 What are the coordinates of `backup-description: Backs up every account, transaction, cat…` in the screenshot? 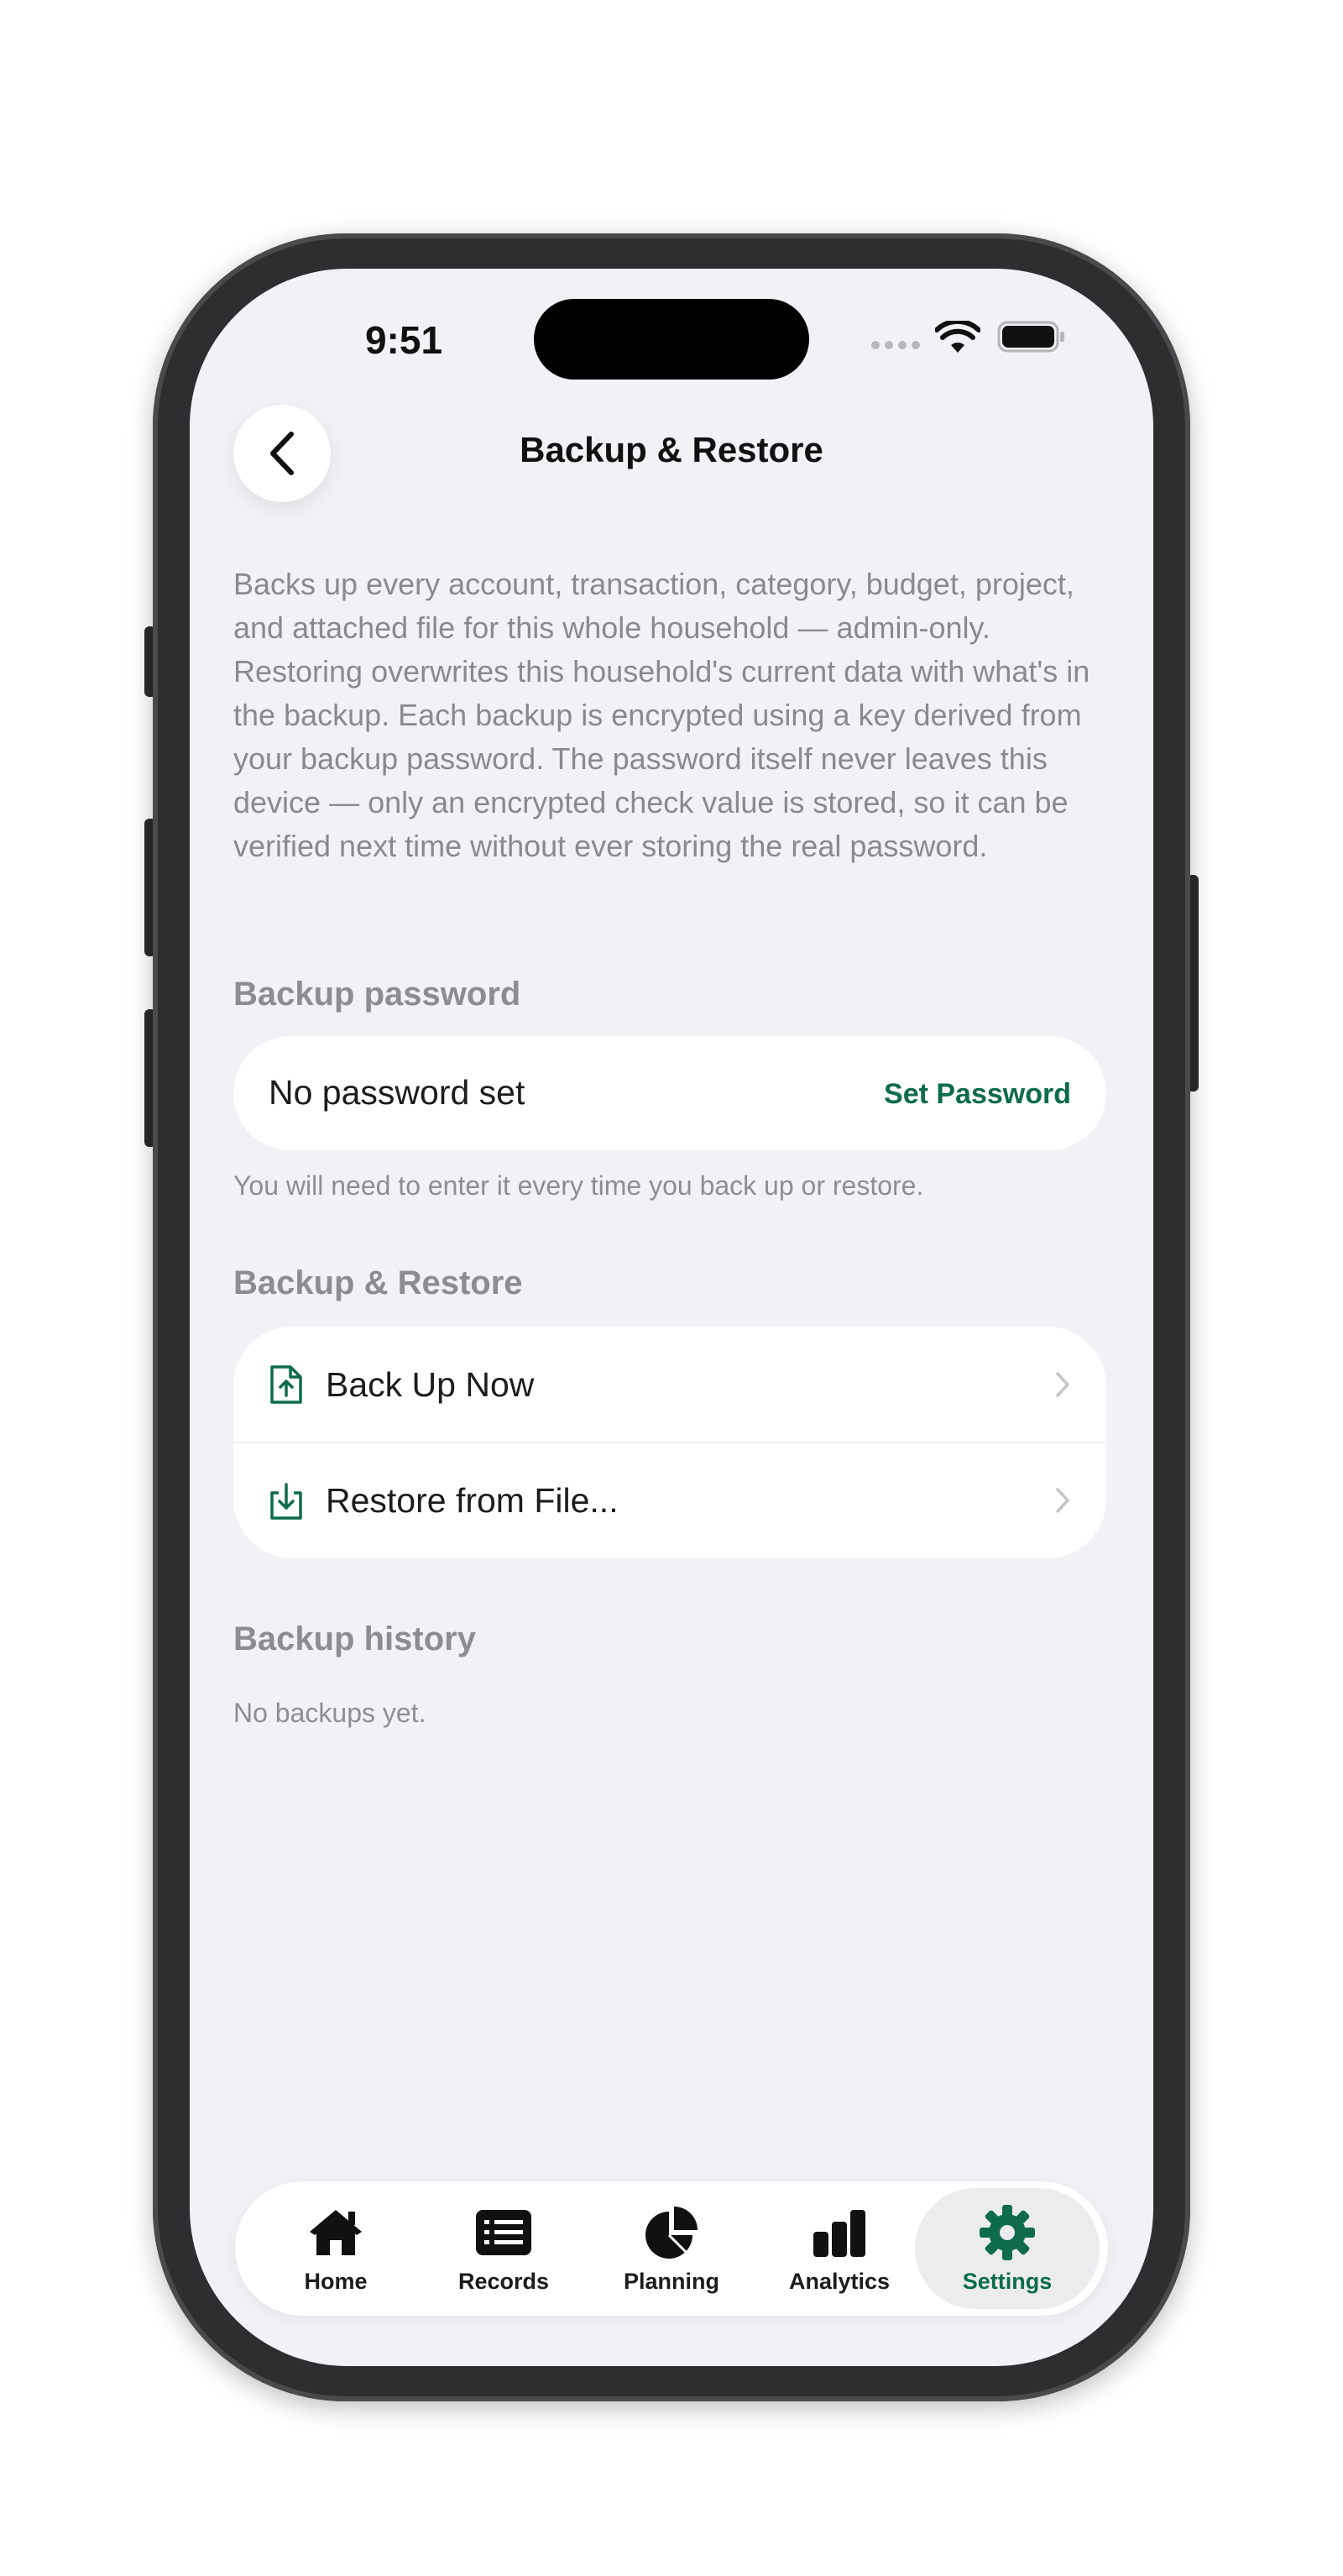 It's located at (661, 715).